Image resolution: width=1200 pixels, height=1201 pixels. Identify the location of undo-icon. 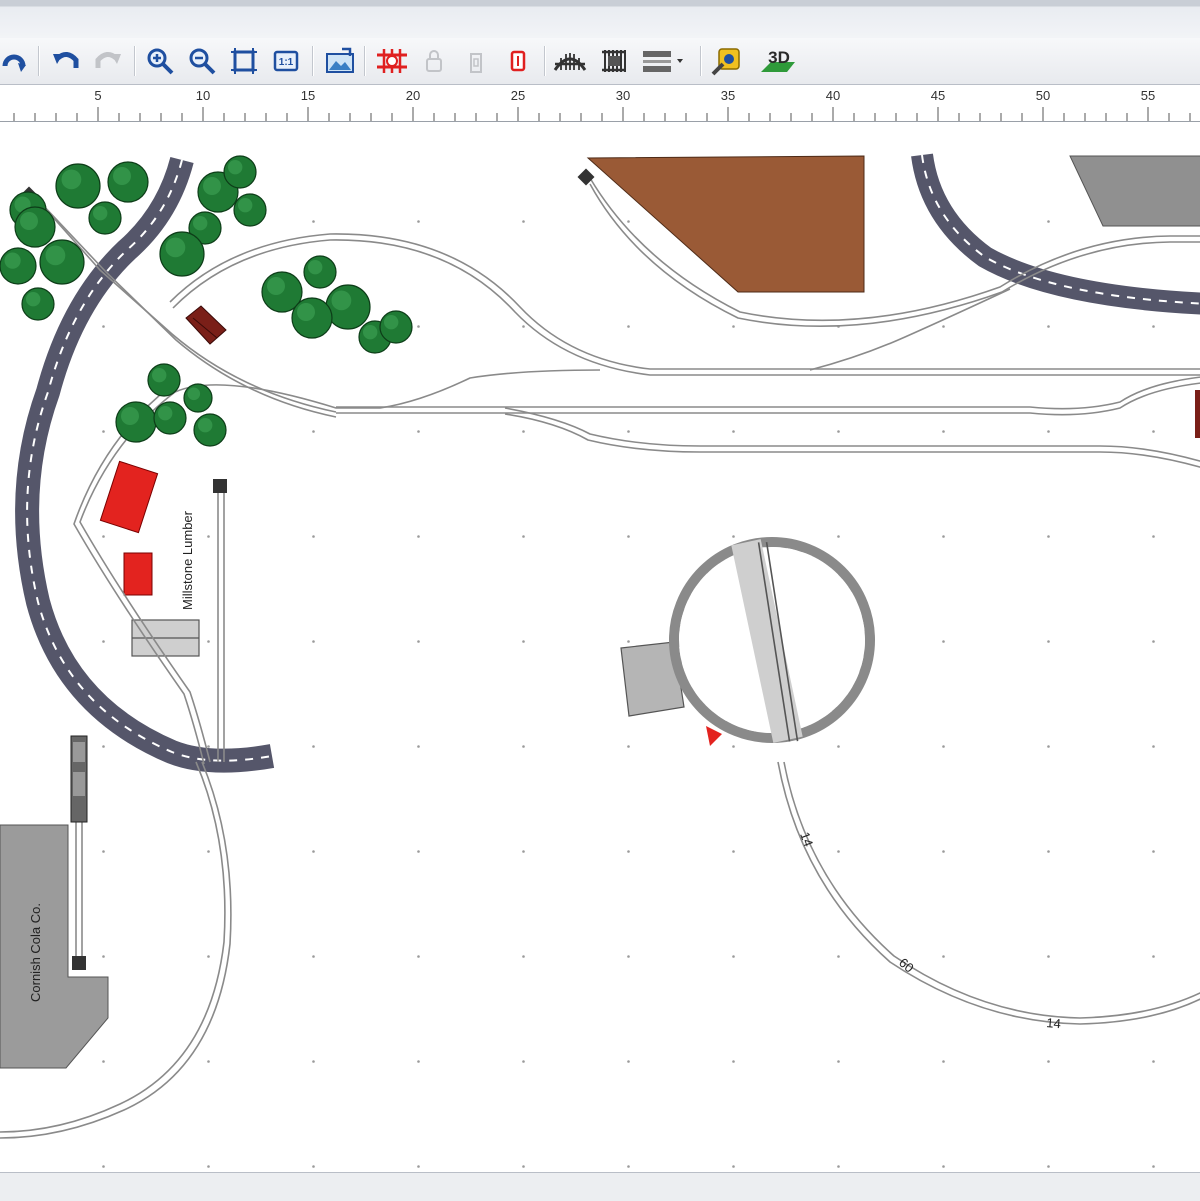
(66, 60).